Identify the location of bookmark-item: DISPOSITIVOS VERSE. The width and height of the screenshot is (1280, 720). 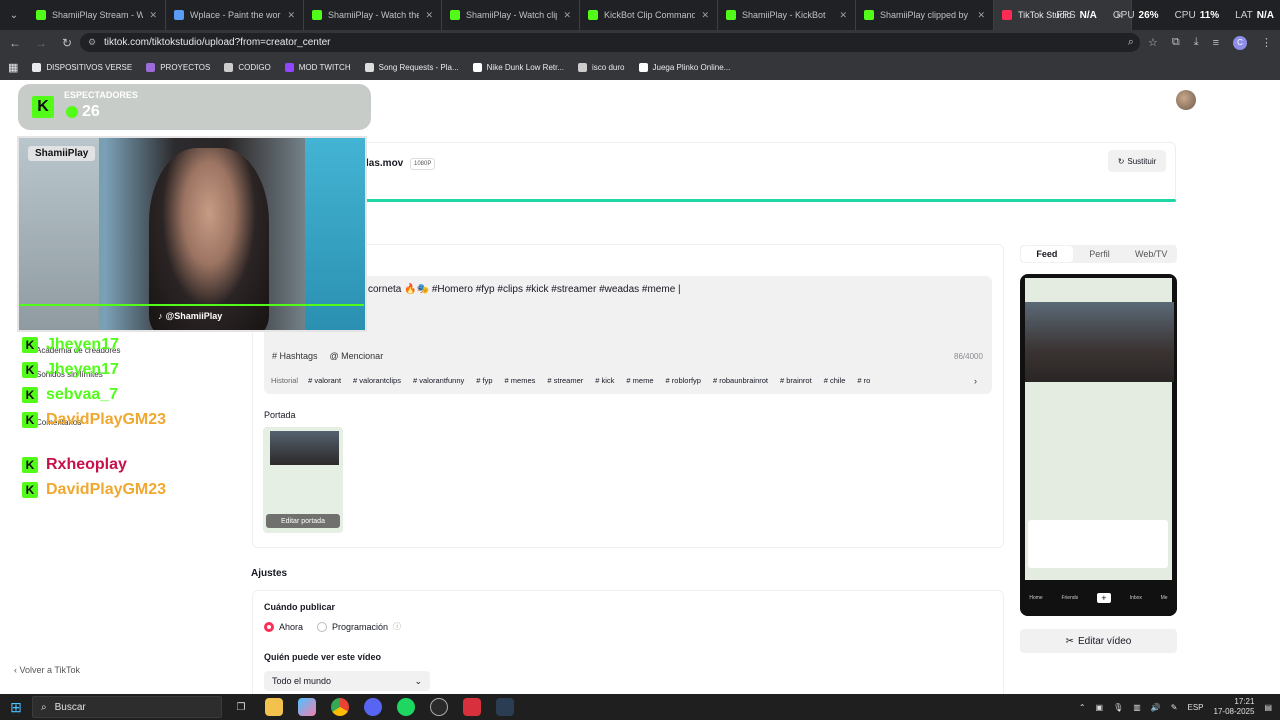
(82, 67).